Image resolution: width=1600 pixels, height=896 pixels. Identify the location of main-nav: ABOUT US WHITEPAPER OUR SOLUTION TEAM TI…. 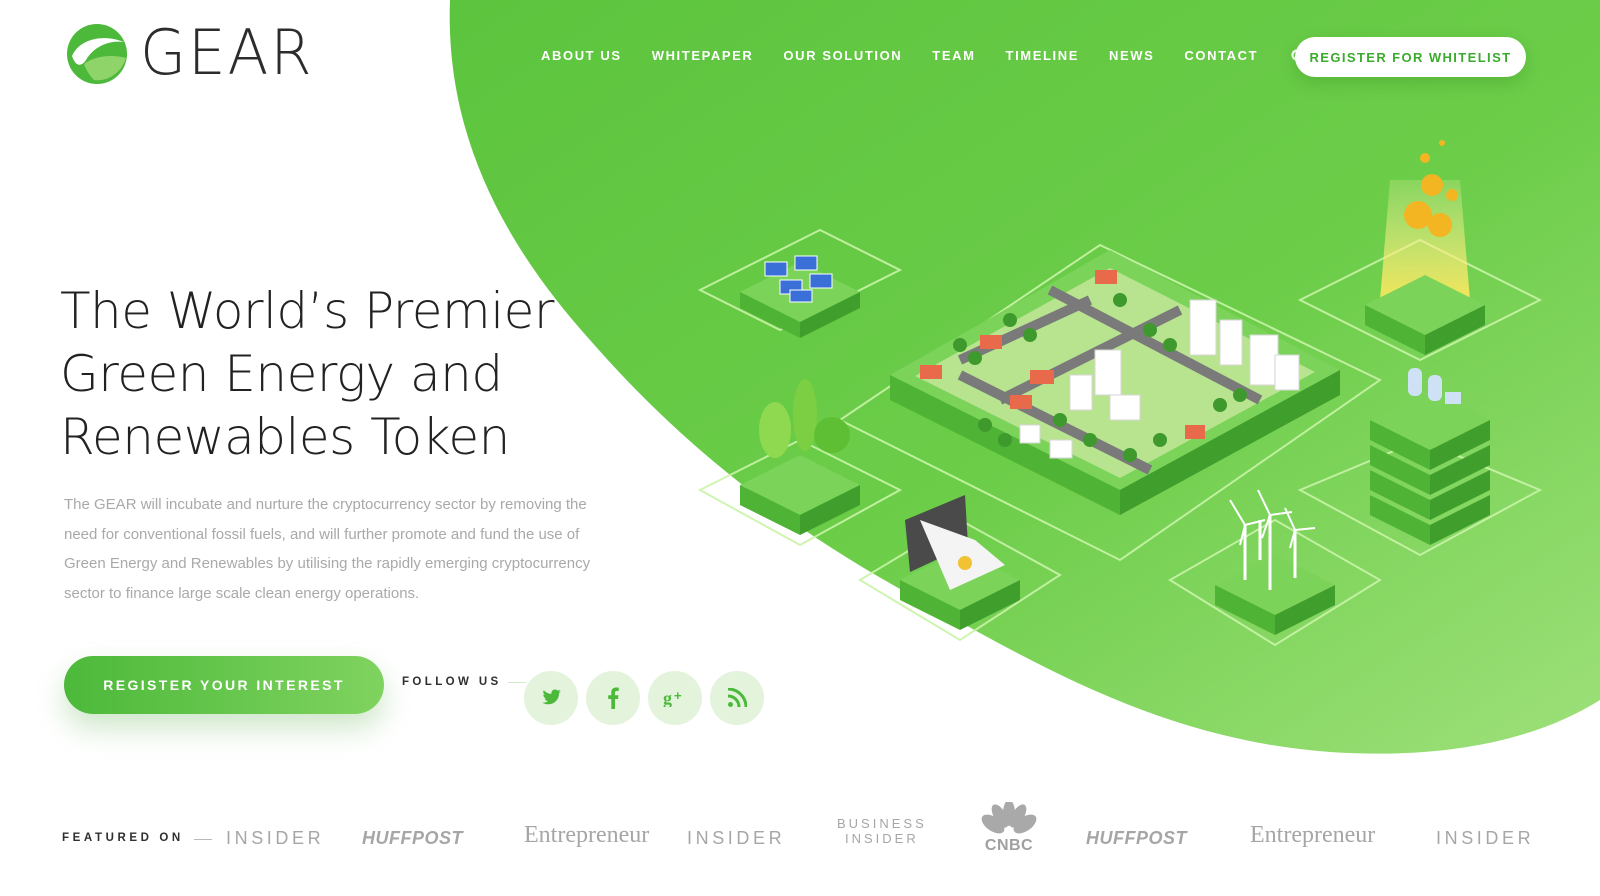
(937, 56).